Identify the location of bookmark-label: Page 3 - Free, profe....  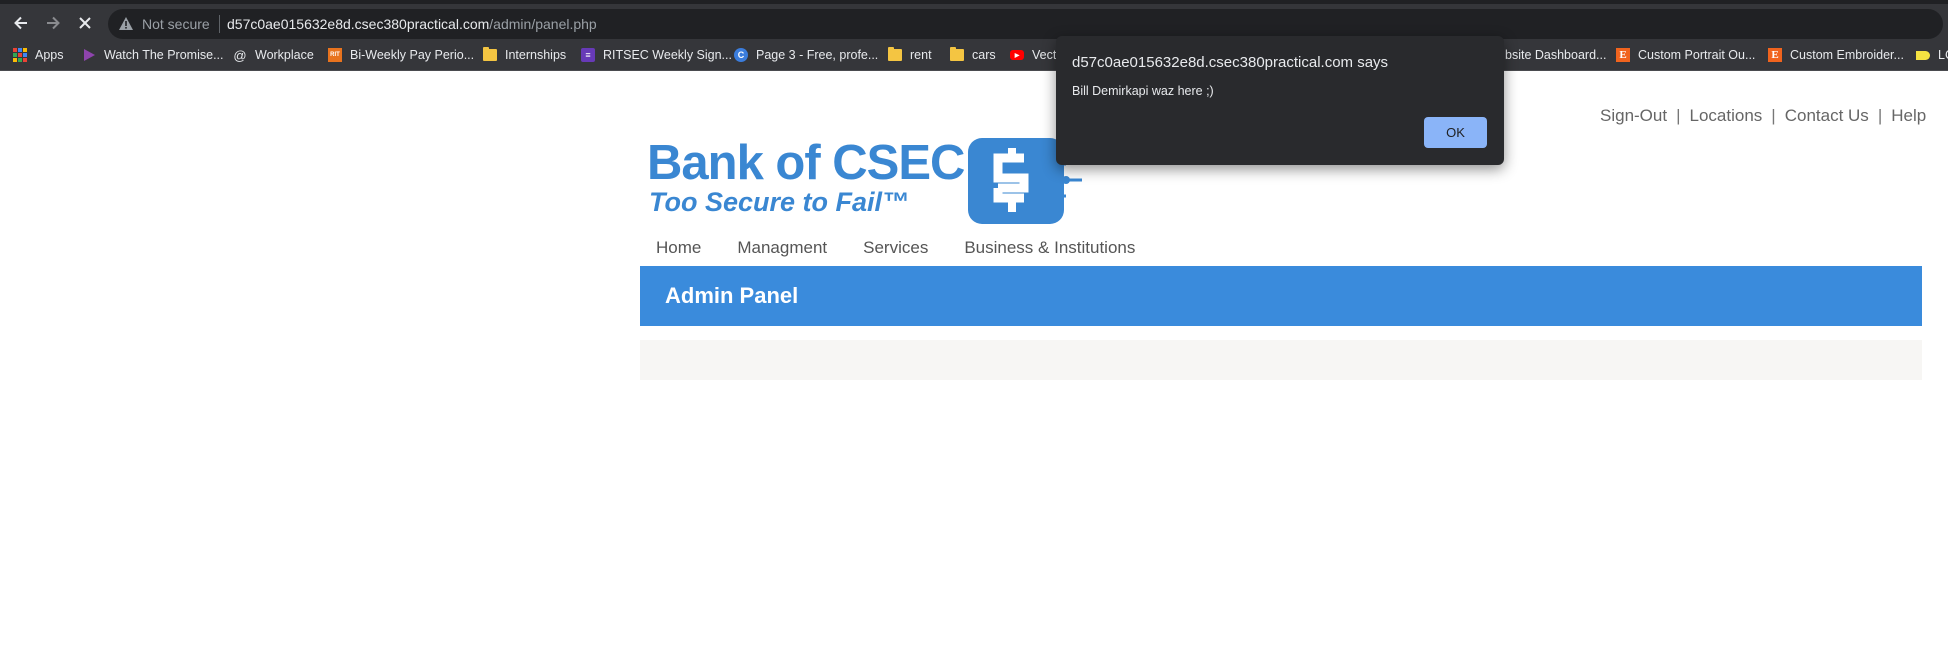
(817, 55).